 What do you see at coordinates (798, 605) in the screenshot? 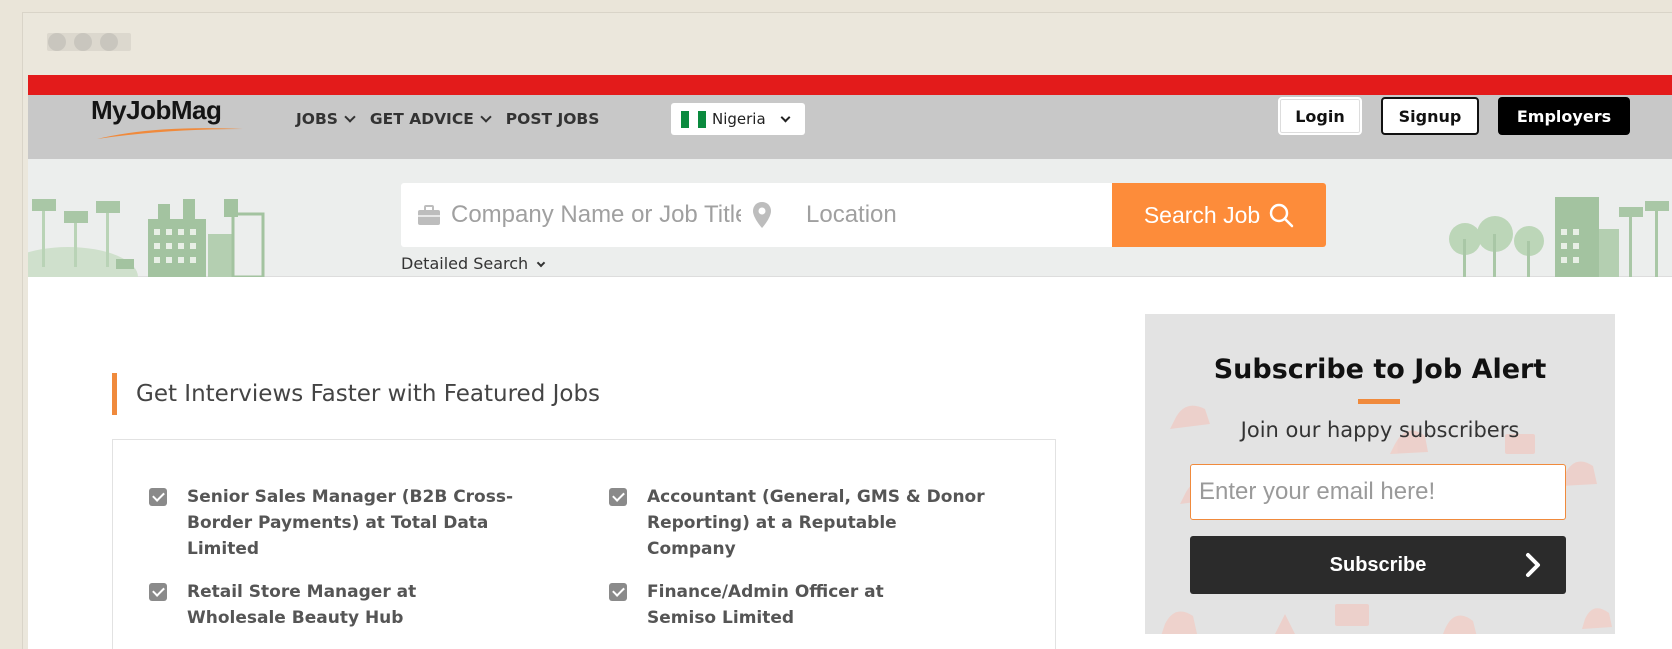
I see `job-link: Finance/Admin Officer at Semiso Limited` at bounding box center [798, 605].